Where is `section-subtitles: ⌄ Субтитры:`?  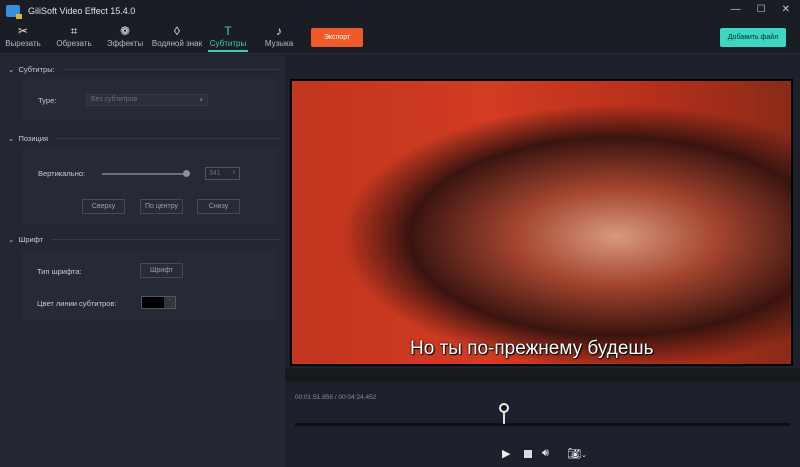
section-subtitles: ⌄ Субтитры: is located at coordinates (144, 69).